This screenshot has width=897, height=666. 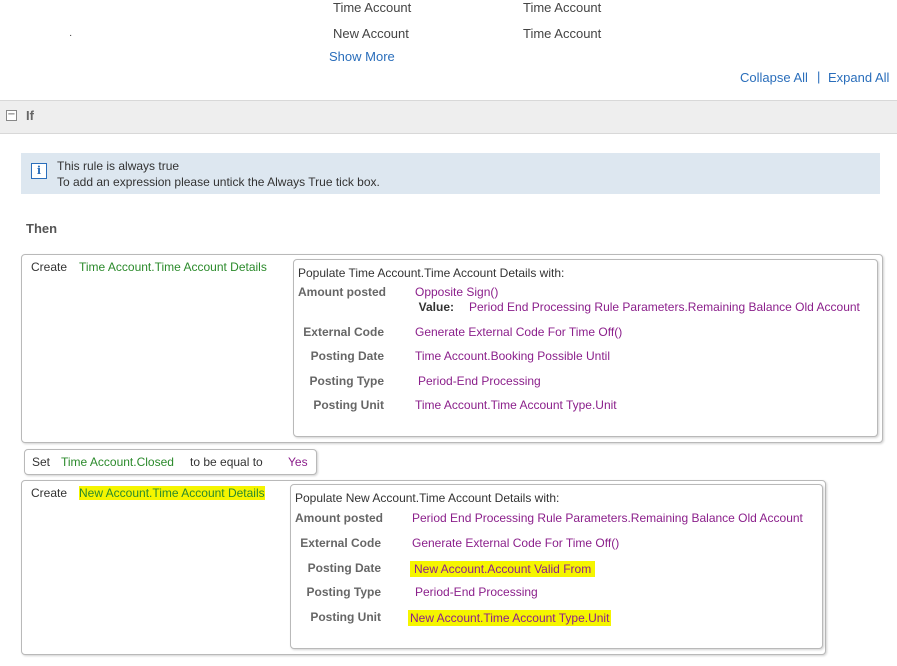 What do you see at coordinates (30, 115) in the screenshot?
I see `if-label: If` at bounding box center [30, 115].